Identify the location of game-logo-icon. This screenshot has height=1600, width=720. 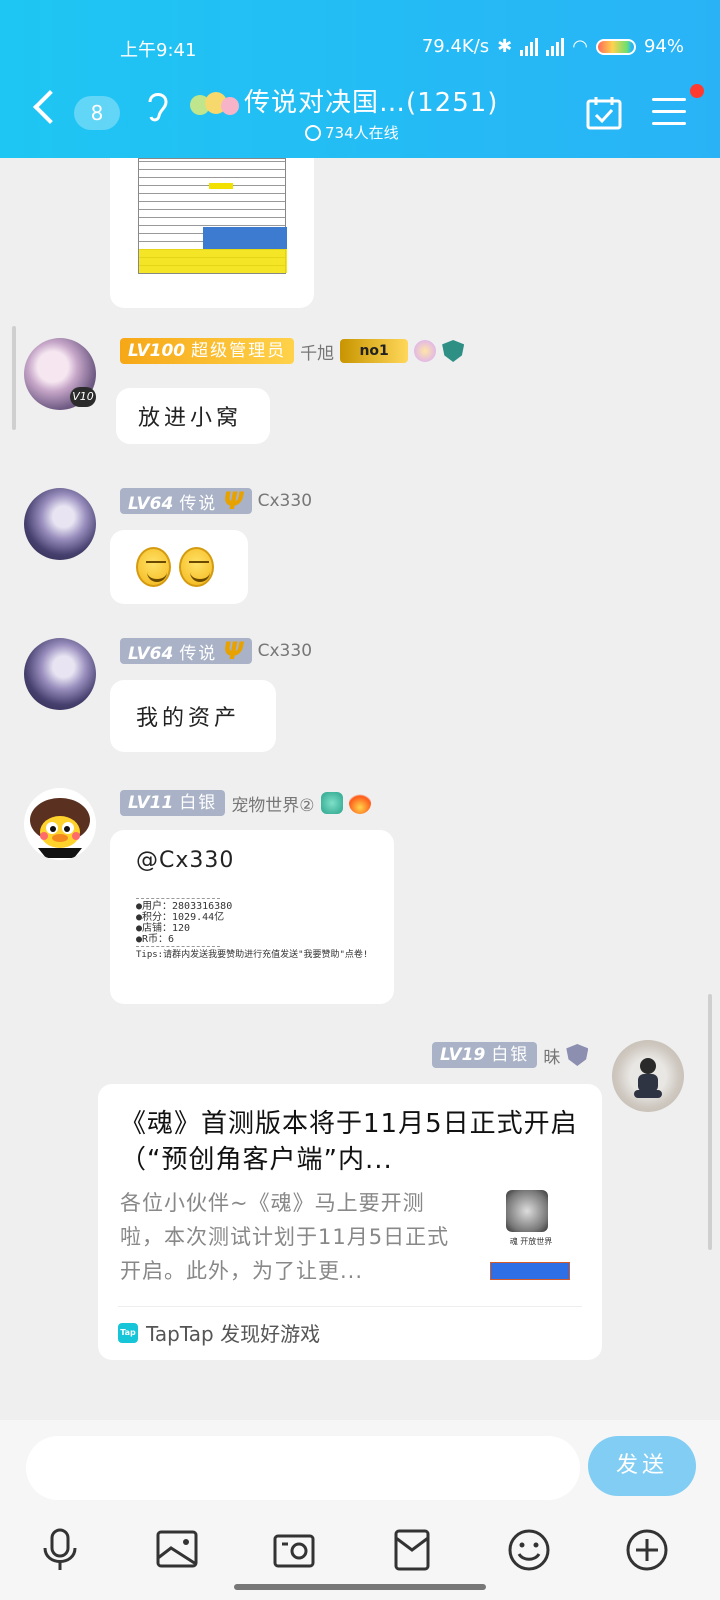
(527, 1211).